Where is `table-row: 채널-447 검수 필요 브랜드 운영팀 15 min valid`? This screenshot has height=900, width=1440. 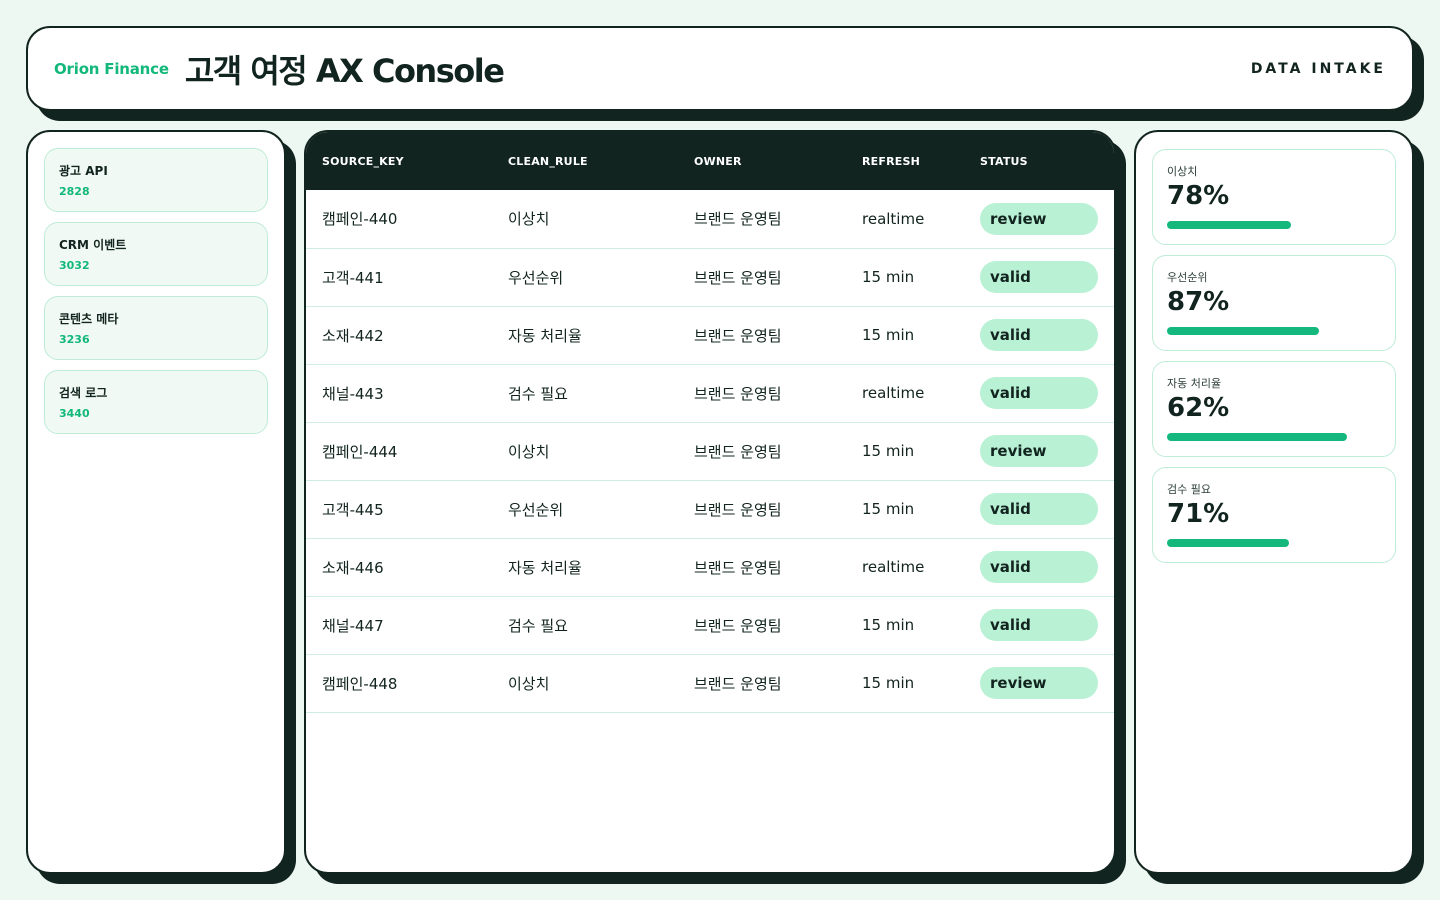
table-row: 채널-447 검수 필요 브랜드 운영팀 15 min valid is located at coordinates (710, 625).